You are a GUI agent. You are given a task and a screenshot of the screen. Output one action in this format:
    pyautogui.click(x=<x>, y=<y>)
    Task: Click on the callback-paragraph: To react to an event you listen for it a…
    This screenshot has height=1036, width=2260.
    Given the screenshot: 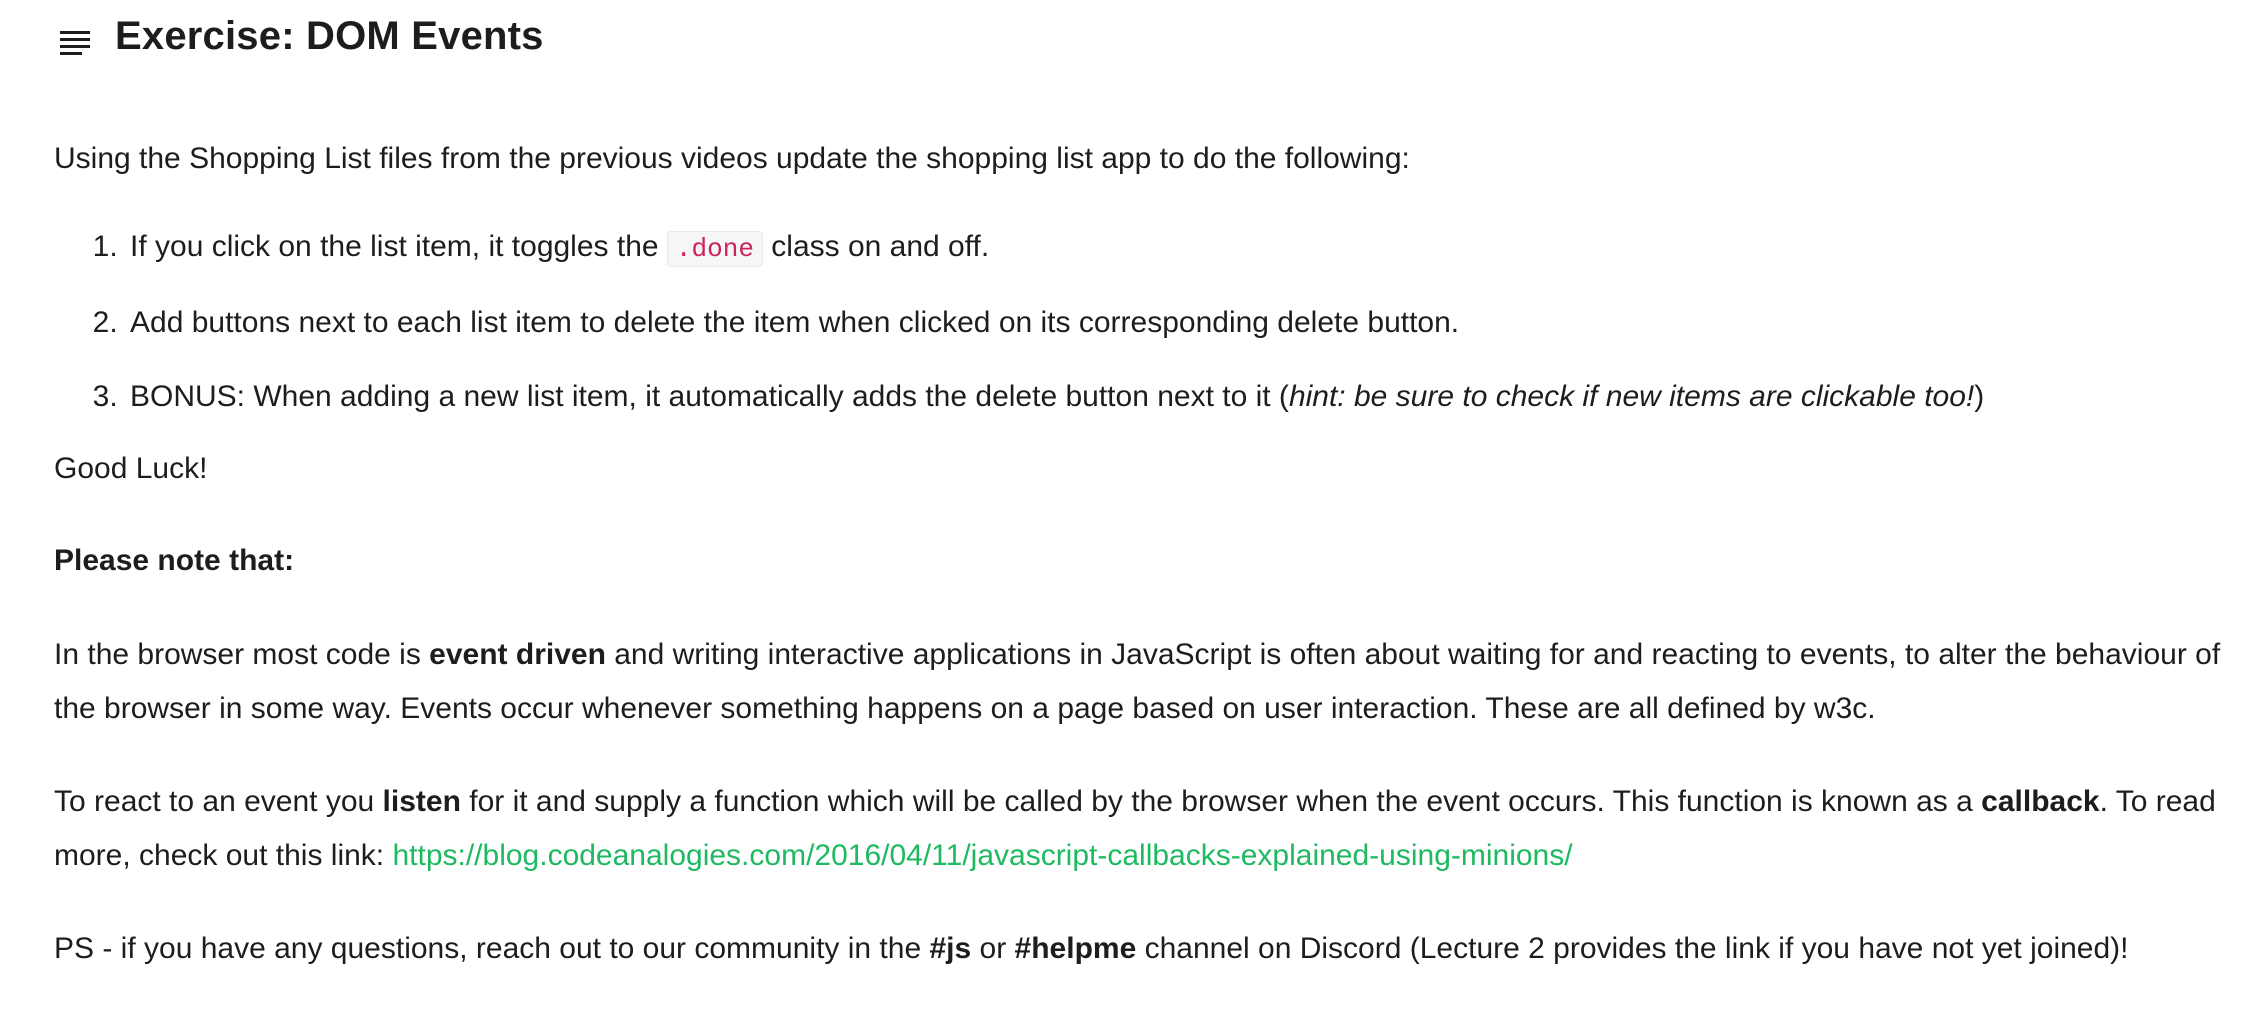 What is the action you would take?
    pyautogui.click(x=1144, y=829)
    